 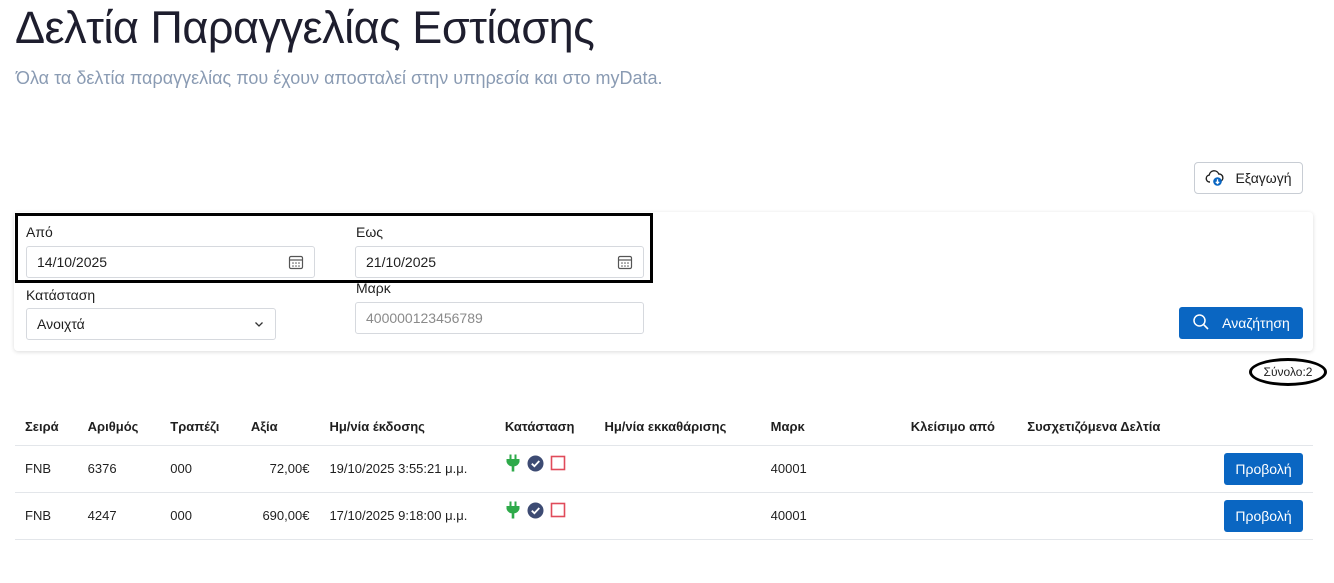 What do you see at coordinates (46, 426) in the screenshot?
I see `column-header-series: Σειρά` at bounding box center [46, 426].